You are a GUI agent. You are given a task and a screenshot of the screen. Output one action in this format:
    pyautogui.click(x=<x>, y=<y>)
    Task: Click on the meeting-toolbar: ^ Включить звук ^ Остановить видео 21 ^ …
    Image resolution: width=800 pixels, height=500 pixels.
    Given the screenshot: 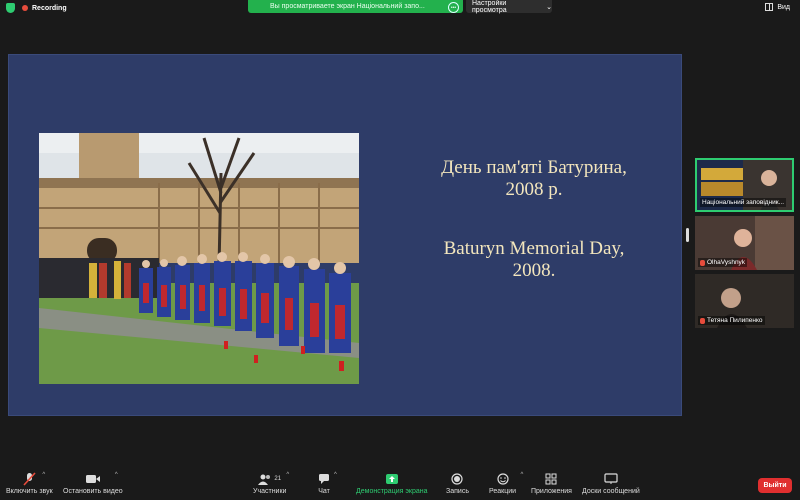 What is the action you would take?
    pyautogui.click(x=400, y=483)
    